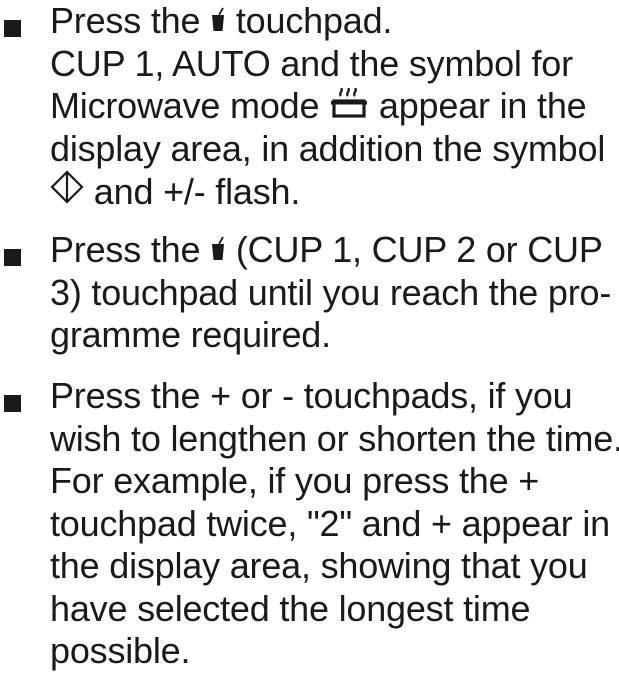 The height and width of the screenshot is (674, 619). Describe the element at coordinates (67, 187) in the screenshot. I see `start-diamond-icon` at that location.